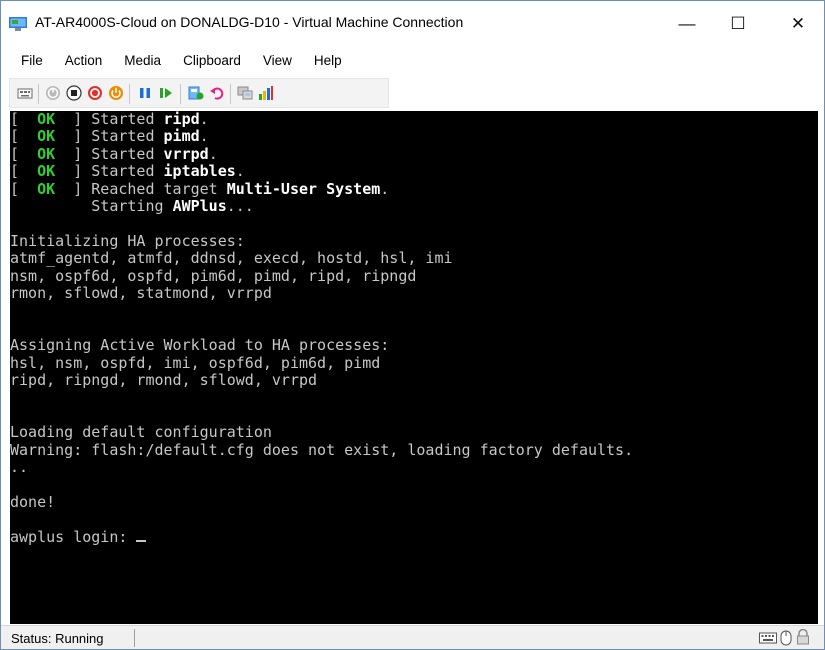  I want to click on console-text-segment: pimd, so click(181, 136).